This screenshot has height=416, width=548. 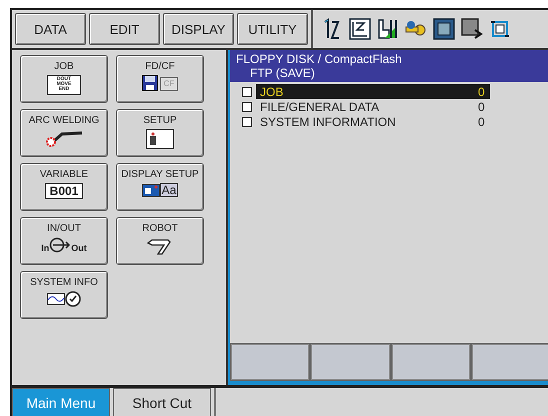 I want to click on item-label: SYSTEM INFORMATION, so click(x=328, y=121).